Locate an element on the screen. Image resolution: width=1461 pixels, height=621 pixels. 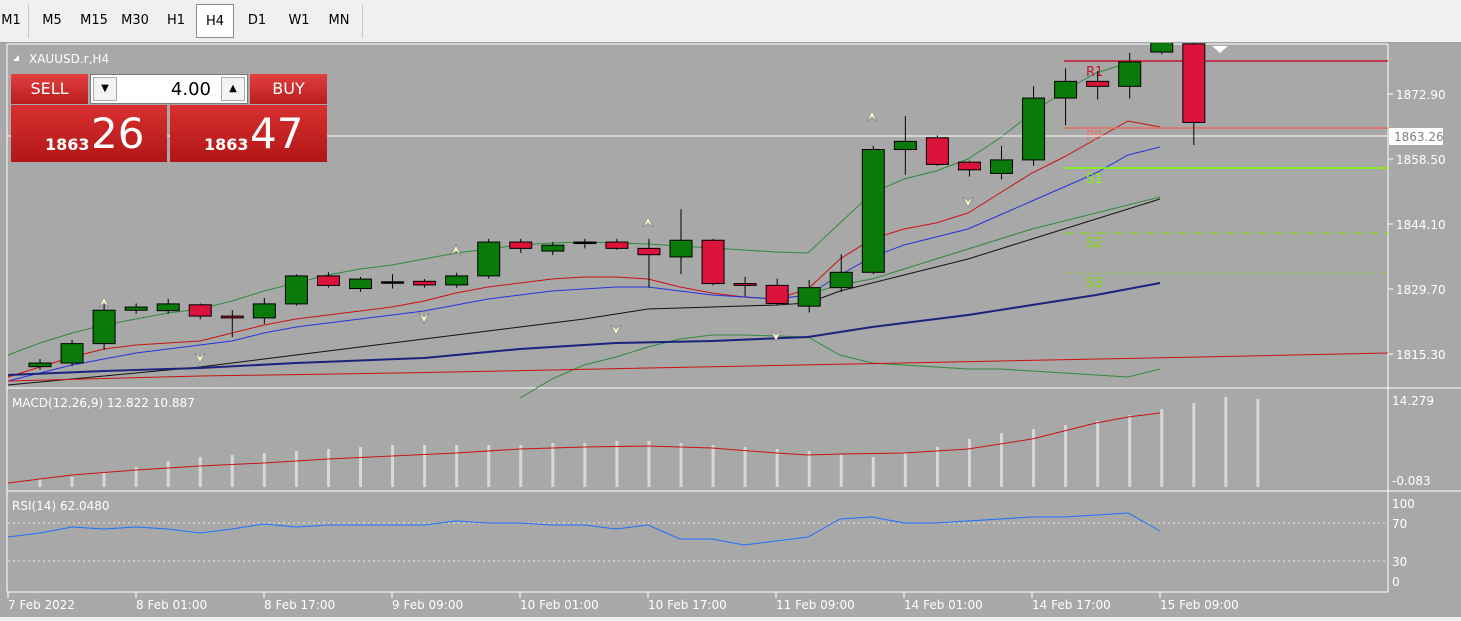
chart-shift-marker is located at coordinates (1220, 49).